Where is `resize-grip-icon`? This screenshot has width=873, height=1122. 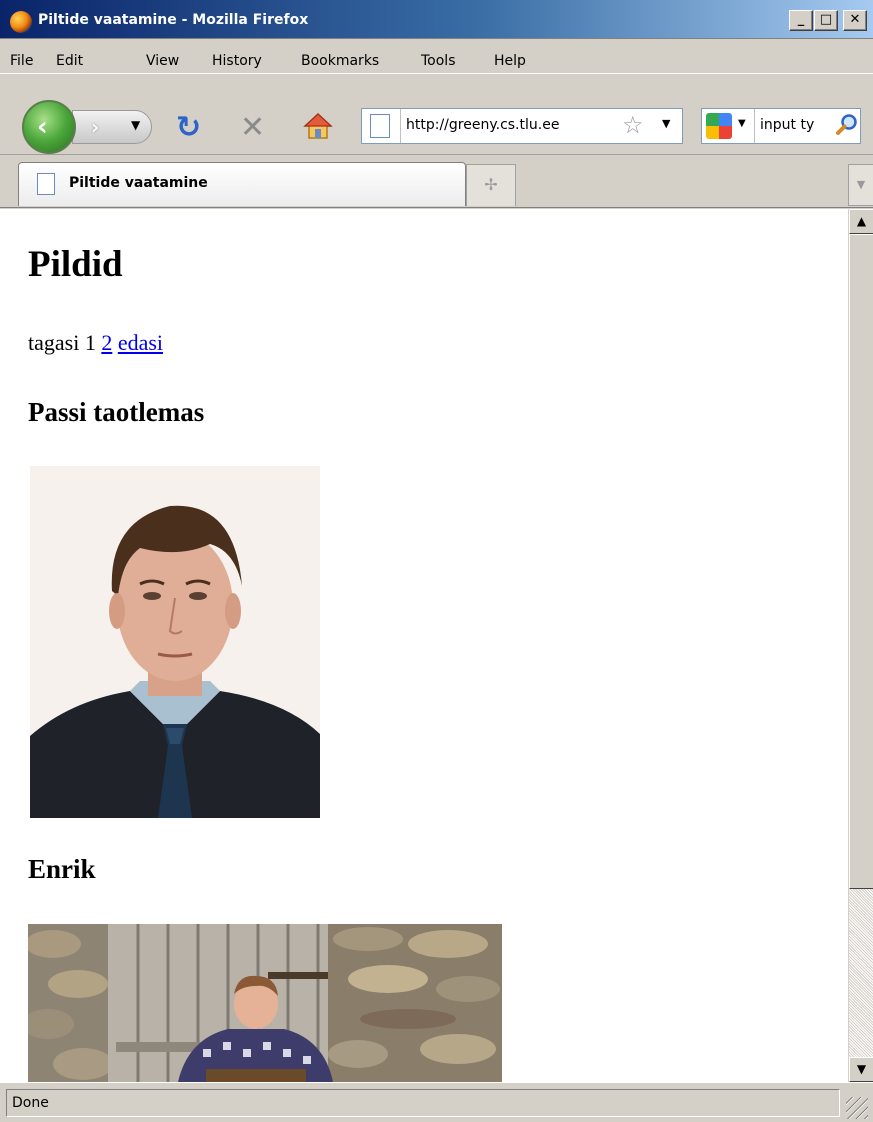 resize-grip-icon is located at coordinates (857, 1108).